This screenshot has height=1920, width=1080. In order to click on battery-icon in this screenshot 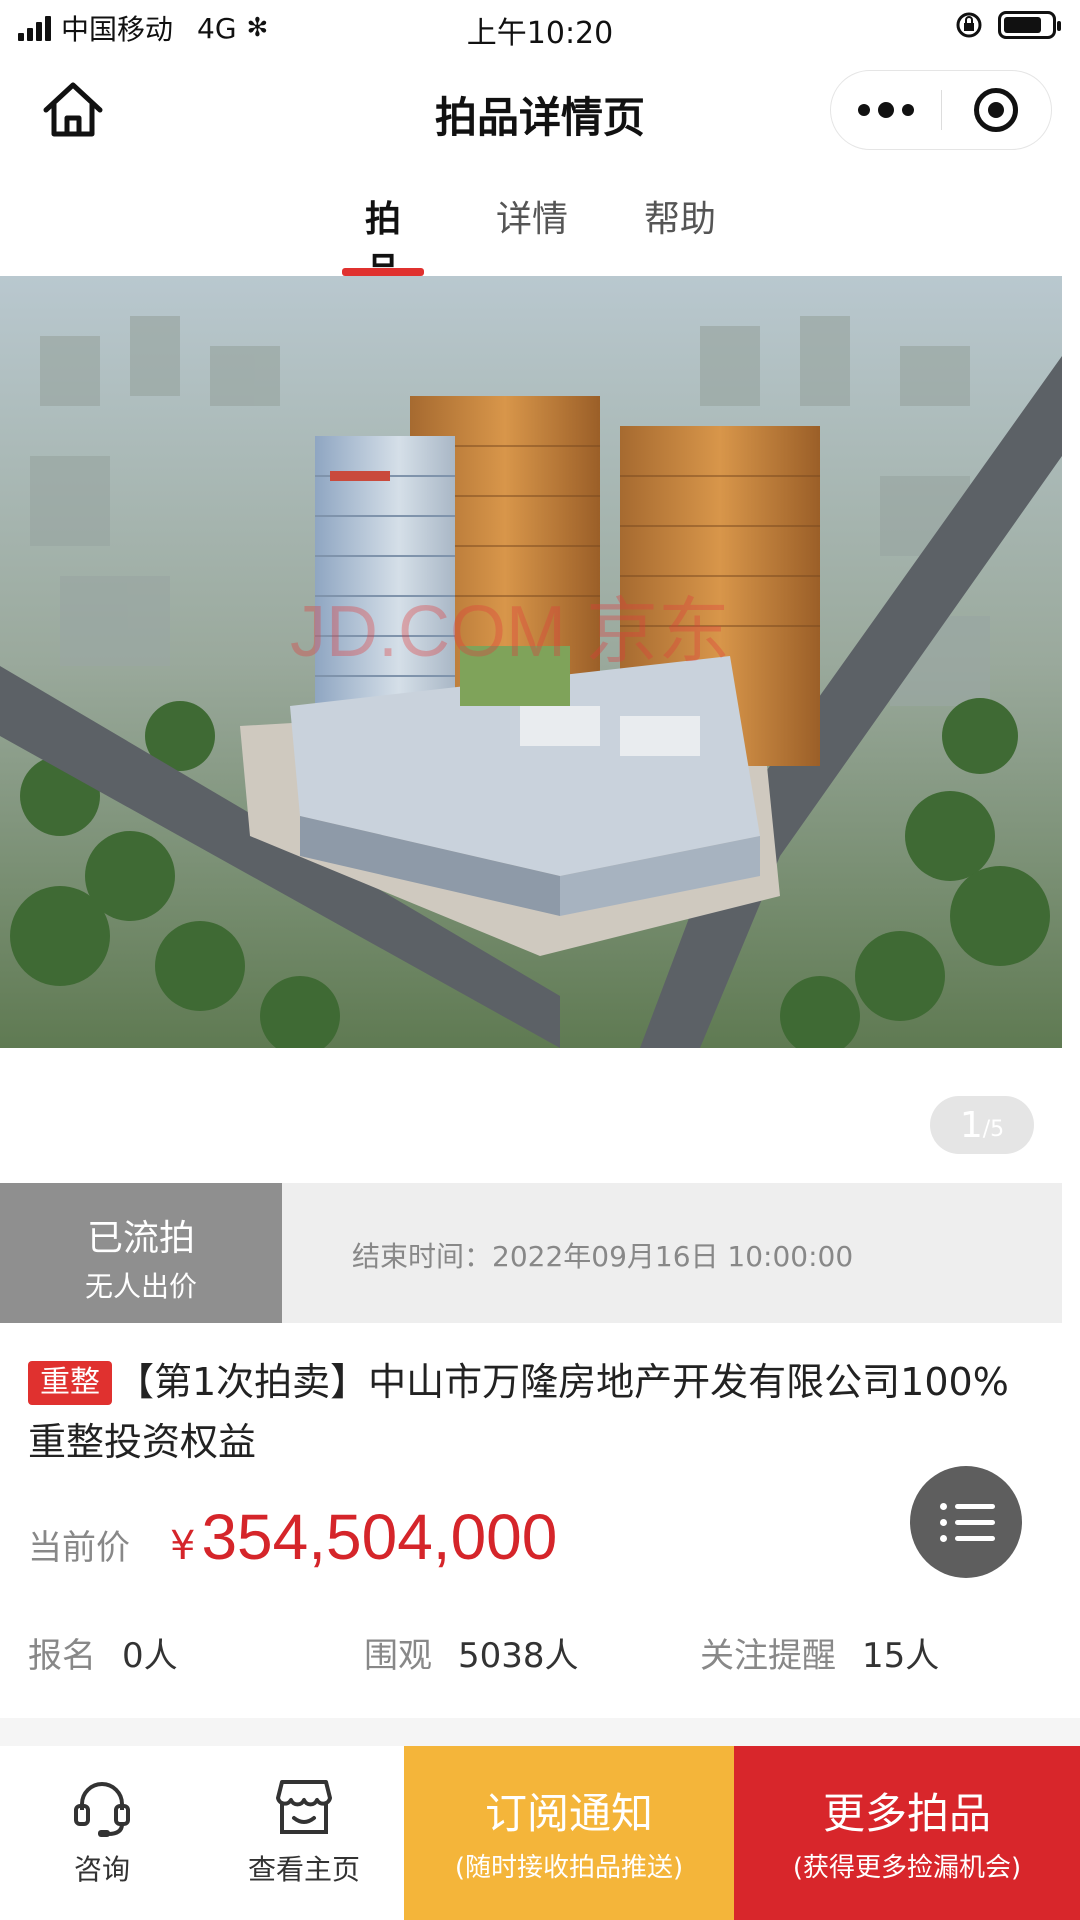, I will do `click(1029, 25)`.